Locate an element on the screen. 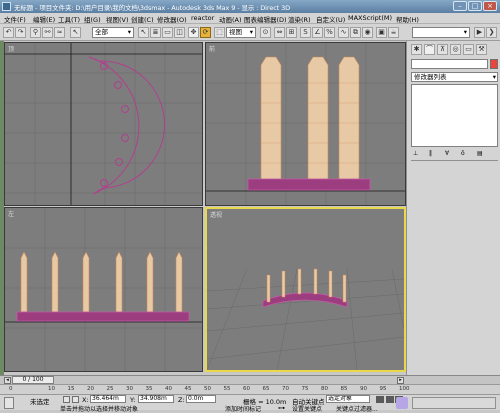  viewport-left-label: 左 is located at coordinates (11, 213).